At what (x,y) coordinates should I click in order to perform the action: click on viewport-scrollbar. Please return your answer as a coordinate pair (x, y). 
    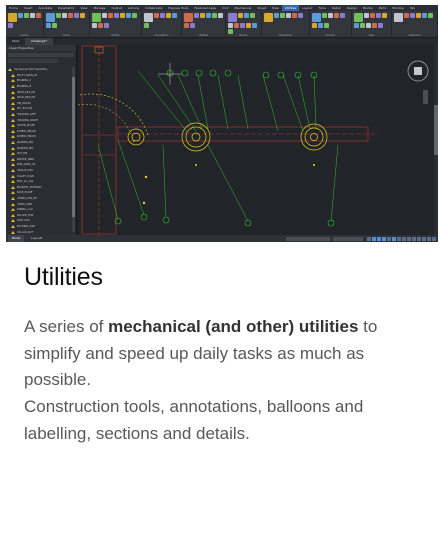
    Looking at the image, I should click on (436, 140).